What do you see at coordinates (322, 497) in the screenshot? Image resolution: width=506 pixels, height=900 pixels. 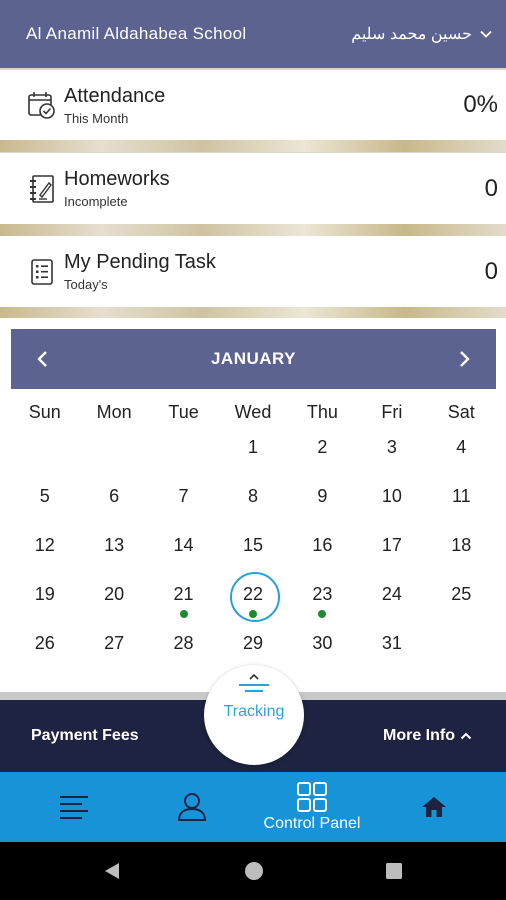 I see `calendar-day: 9` at bounding box center [322, 497].